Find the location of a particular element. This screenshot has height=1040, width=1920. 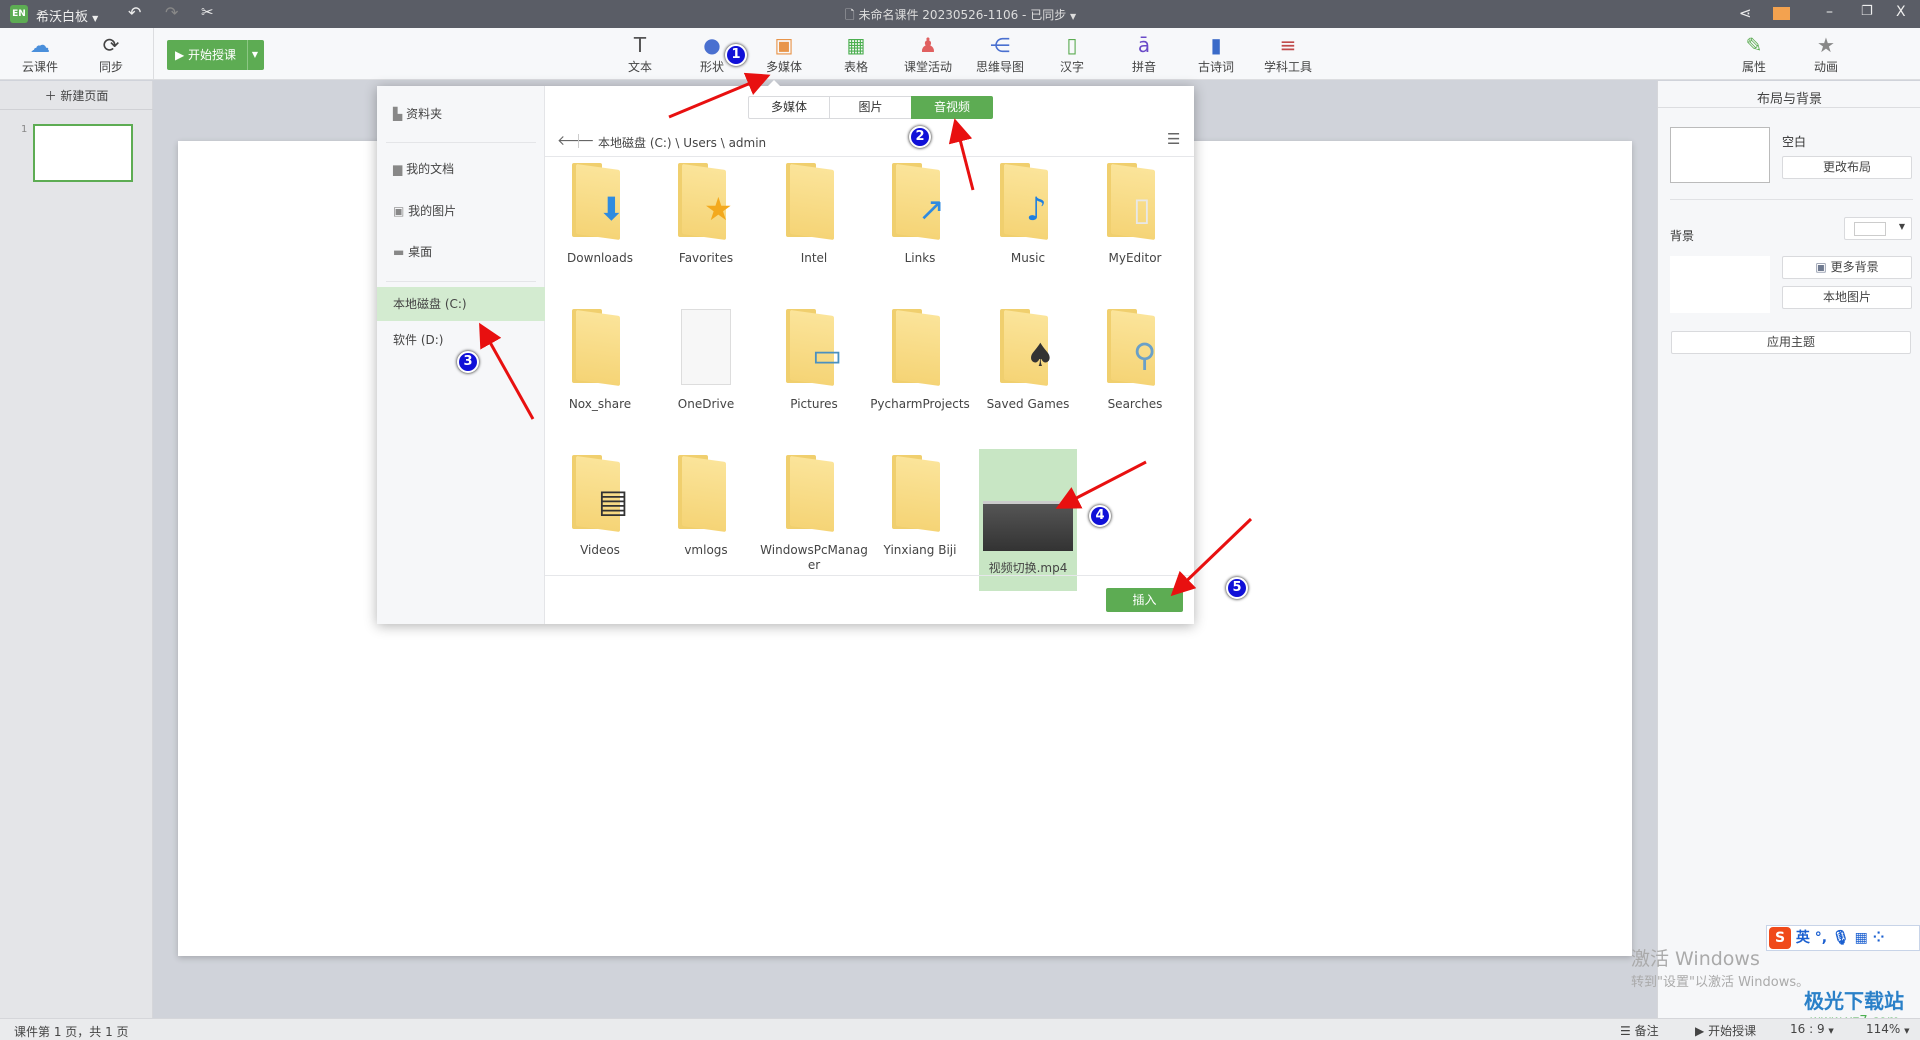

site-name: 极光下载站 is located at coordinates (1854, 1001).